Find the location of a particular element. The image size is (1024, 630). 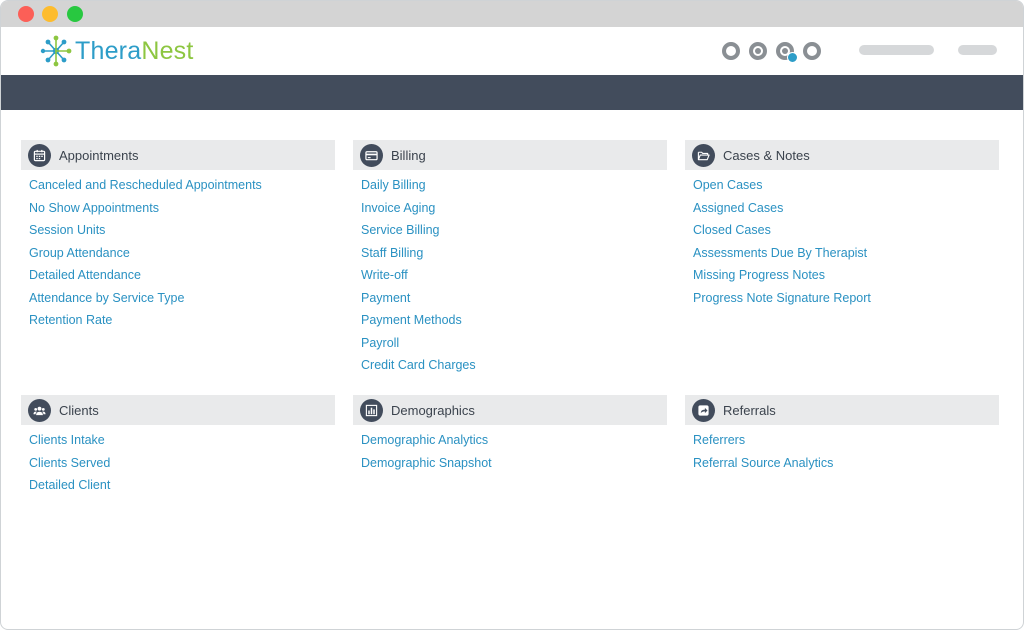

report-link: Referrers is located at coordinates (846, 443).